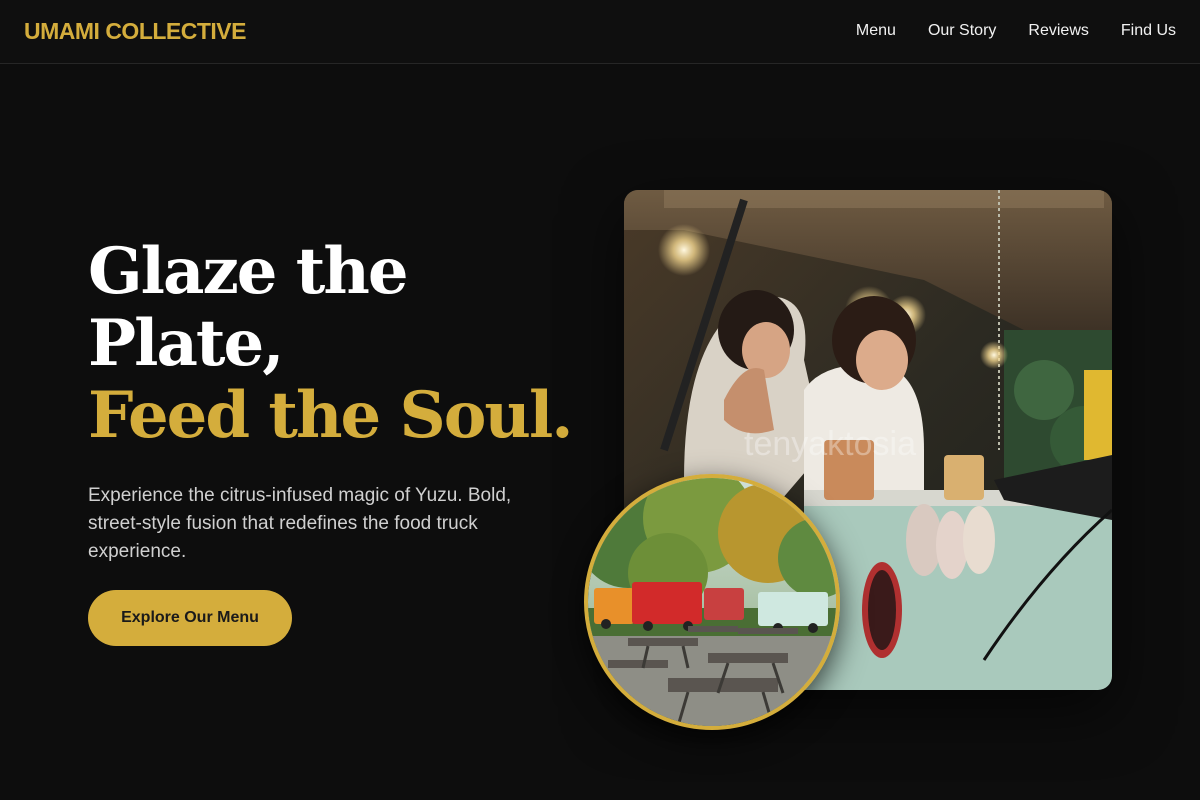 This screenshot has height=800, width=1200. I want to click on nav-link-reviews: Reviews, so click(1058, 31).